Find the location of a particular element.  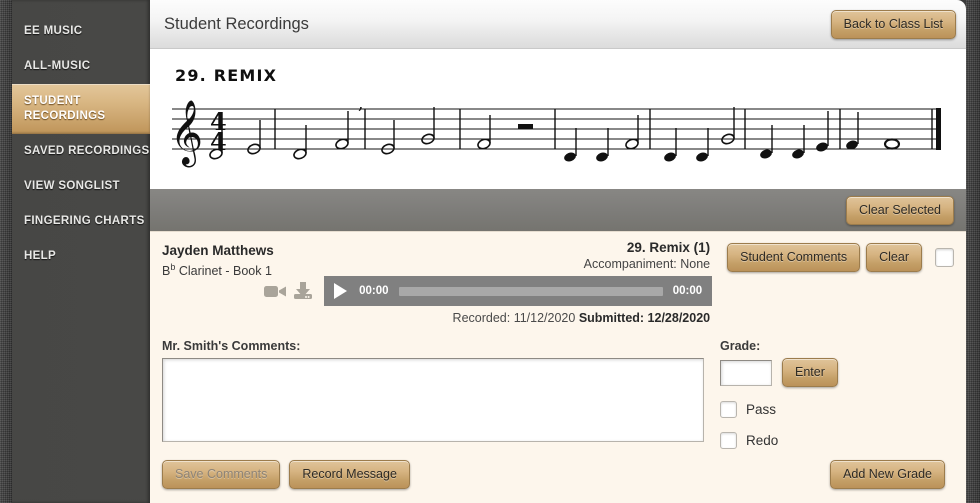

clear-selected-button: Clear Selected is located at coordinates (900, 210).